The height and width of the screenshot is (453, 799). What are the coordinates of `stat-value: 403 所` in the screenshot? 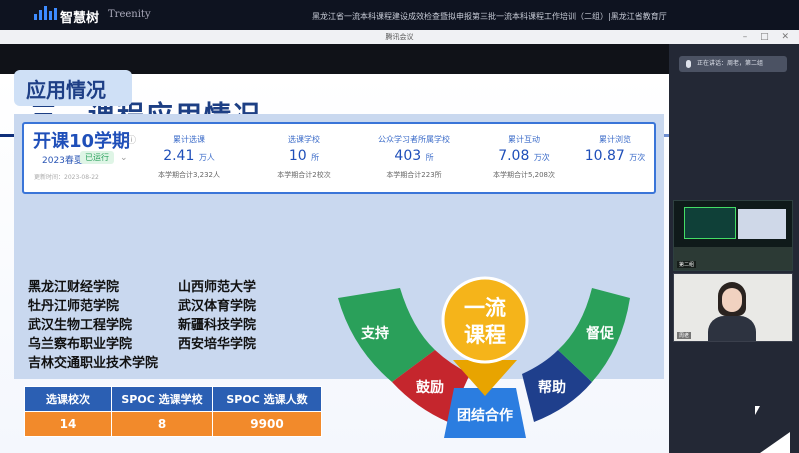 It's located at (414, 156).